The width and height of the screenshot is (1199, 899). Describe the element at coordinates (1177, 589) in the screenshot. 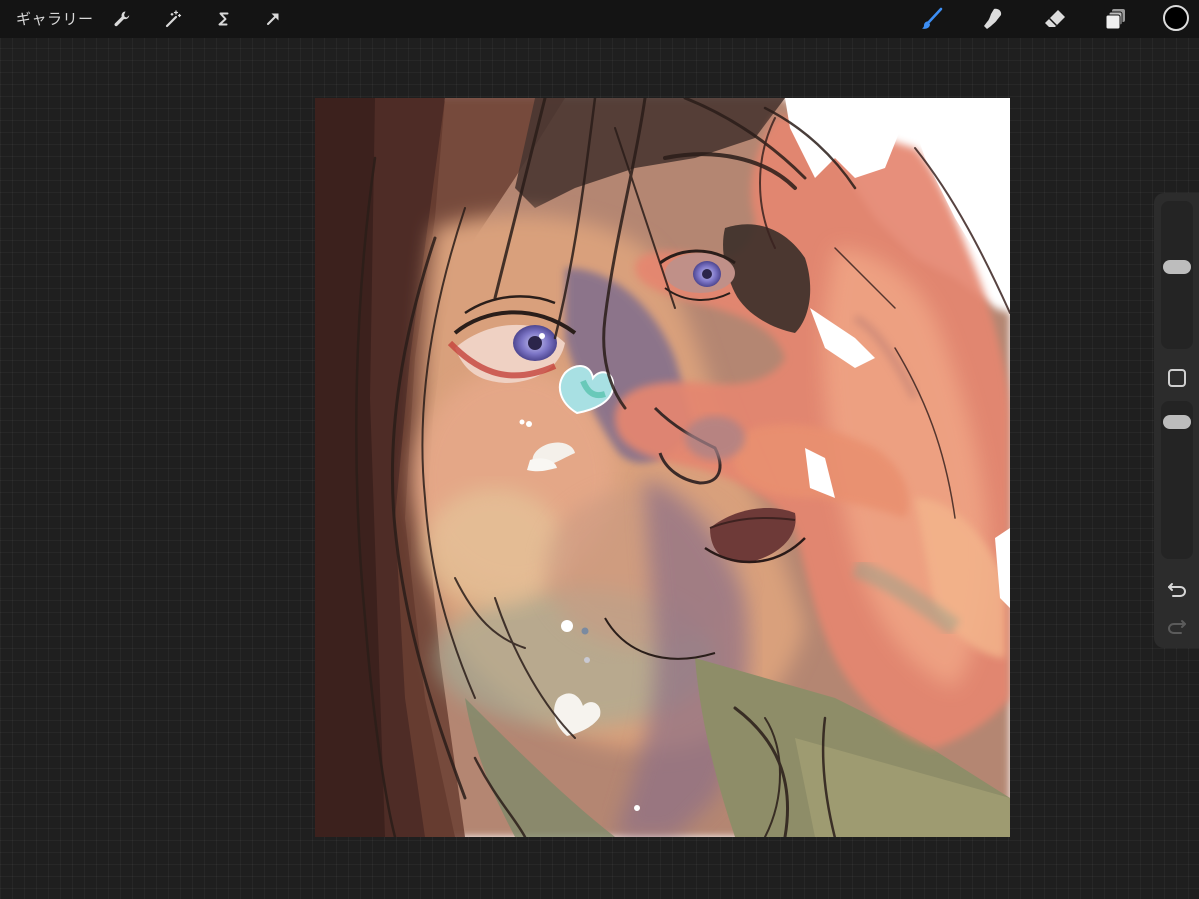

I see `undo-arrow-icon` at that location.